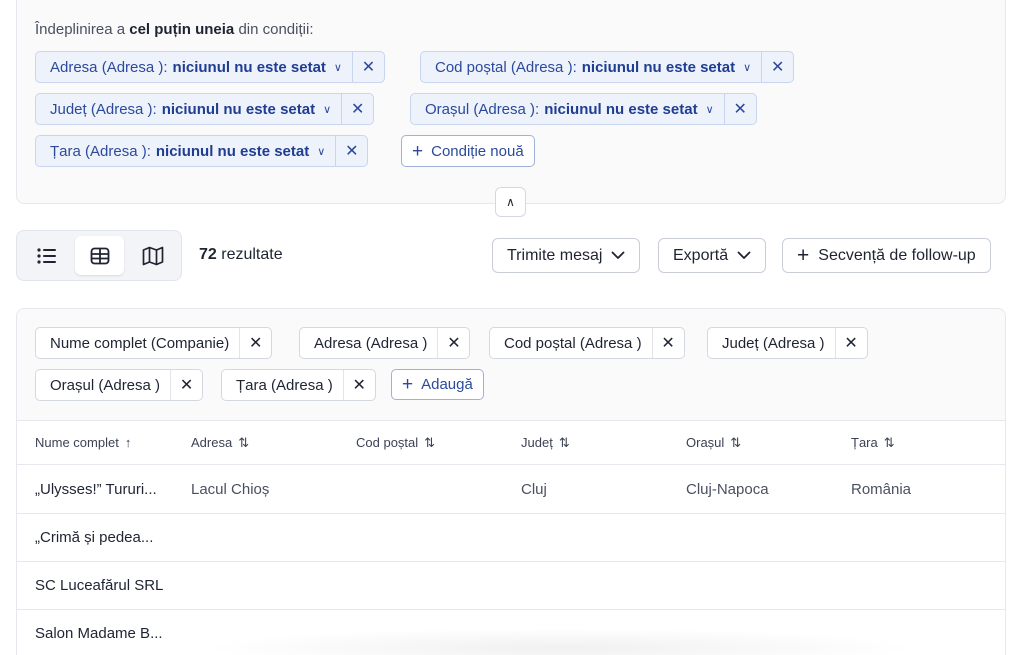 This screenshot has width=1024, height=655. I want to click on filter-intro-bold: cel puțin uneia, so click(182, 29).